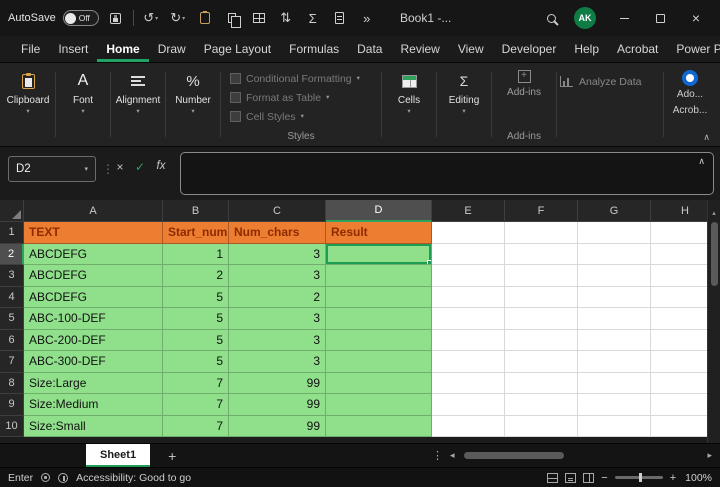  Describe the element at coordinates (12, 426) in the screenshot. I see `row-header-10: 10` at that location.